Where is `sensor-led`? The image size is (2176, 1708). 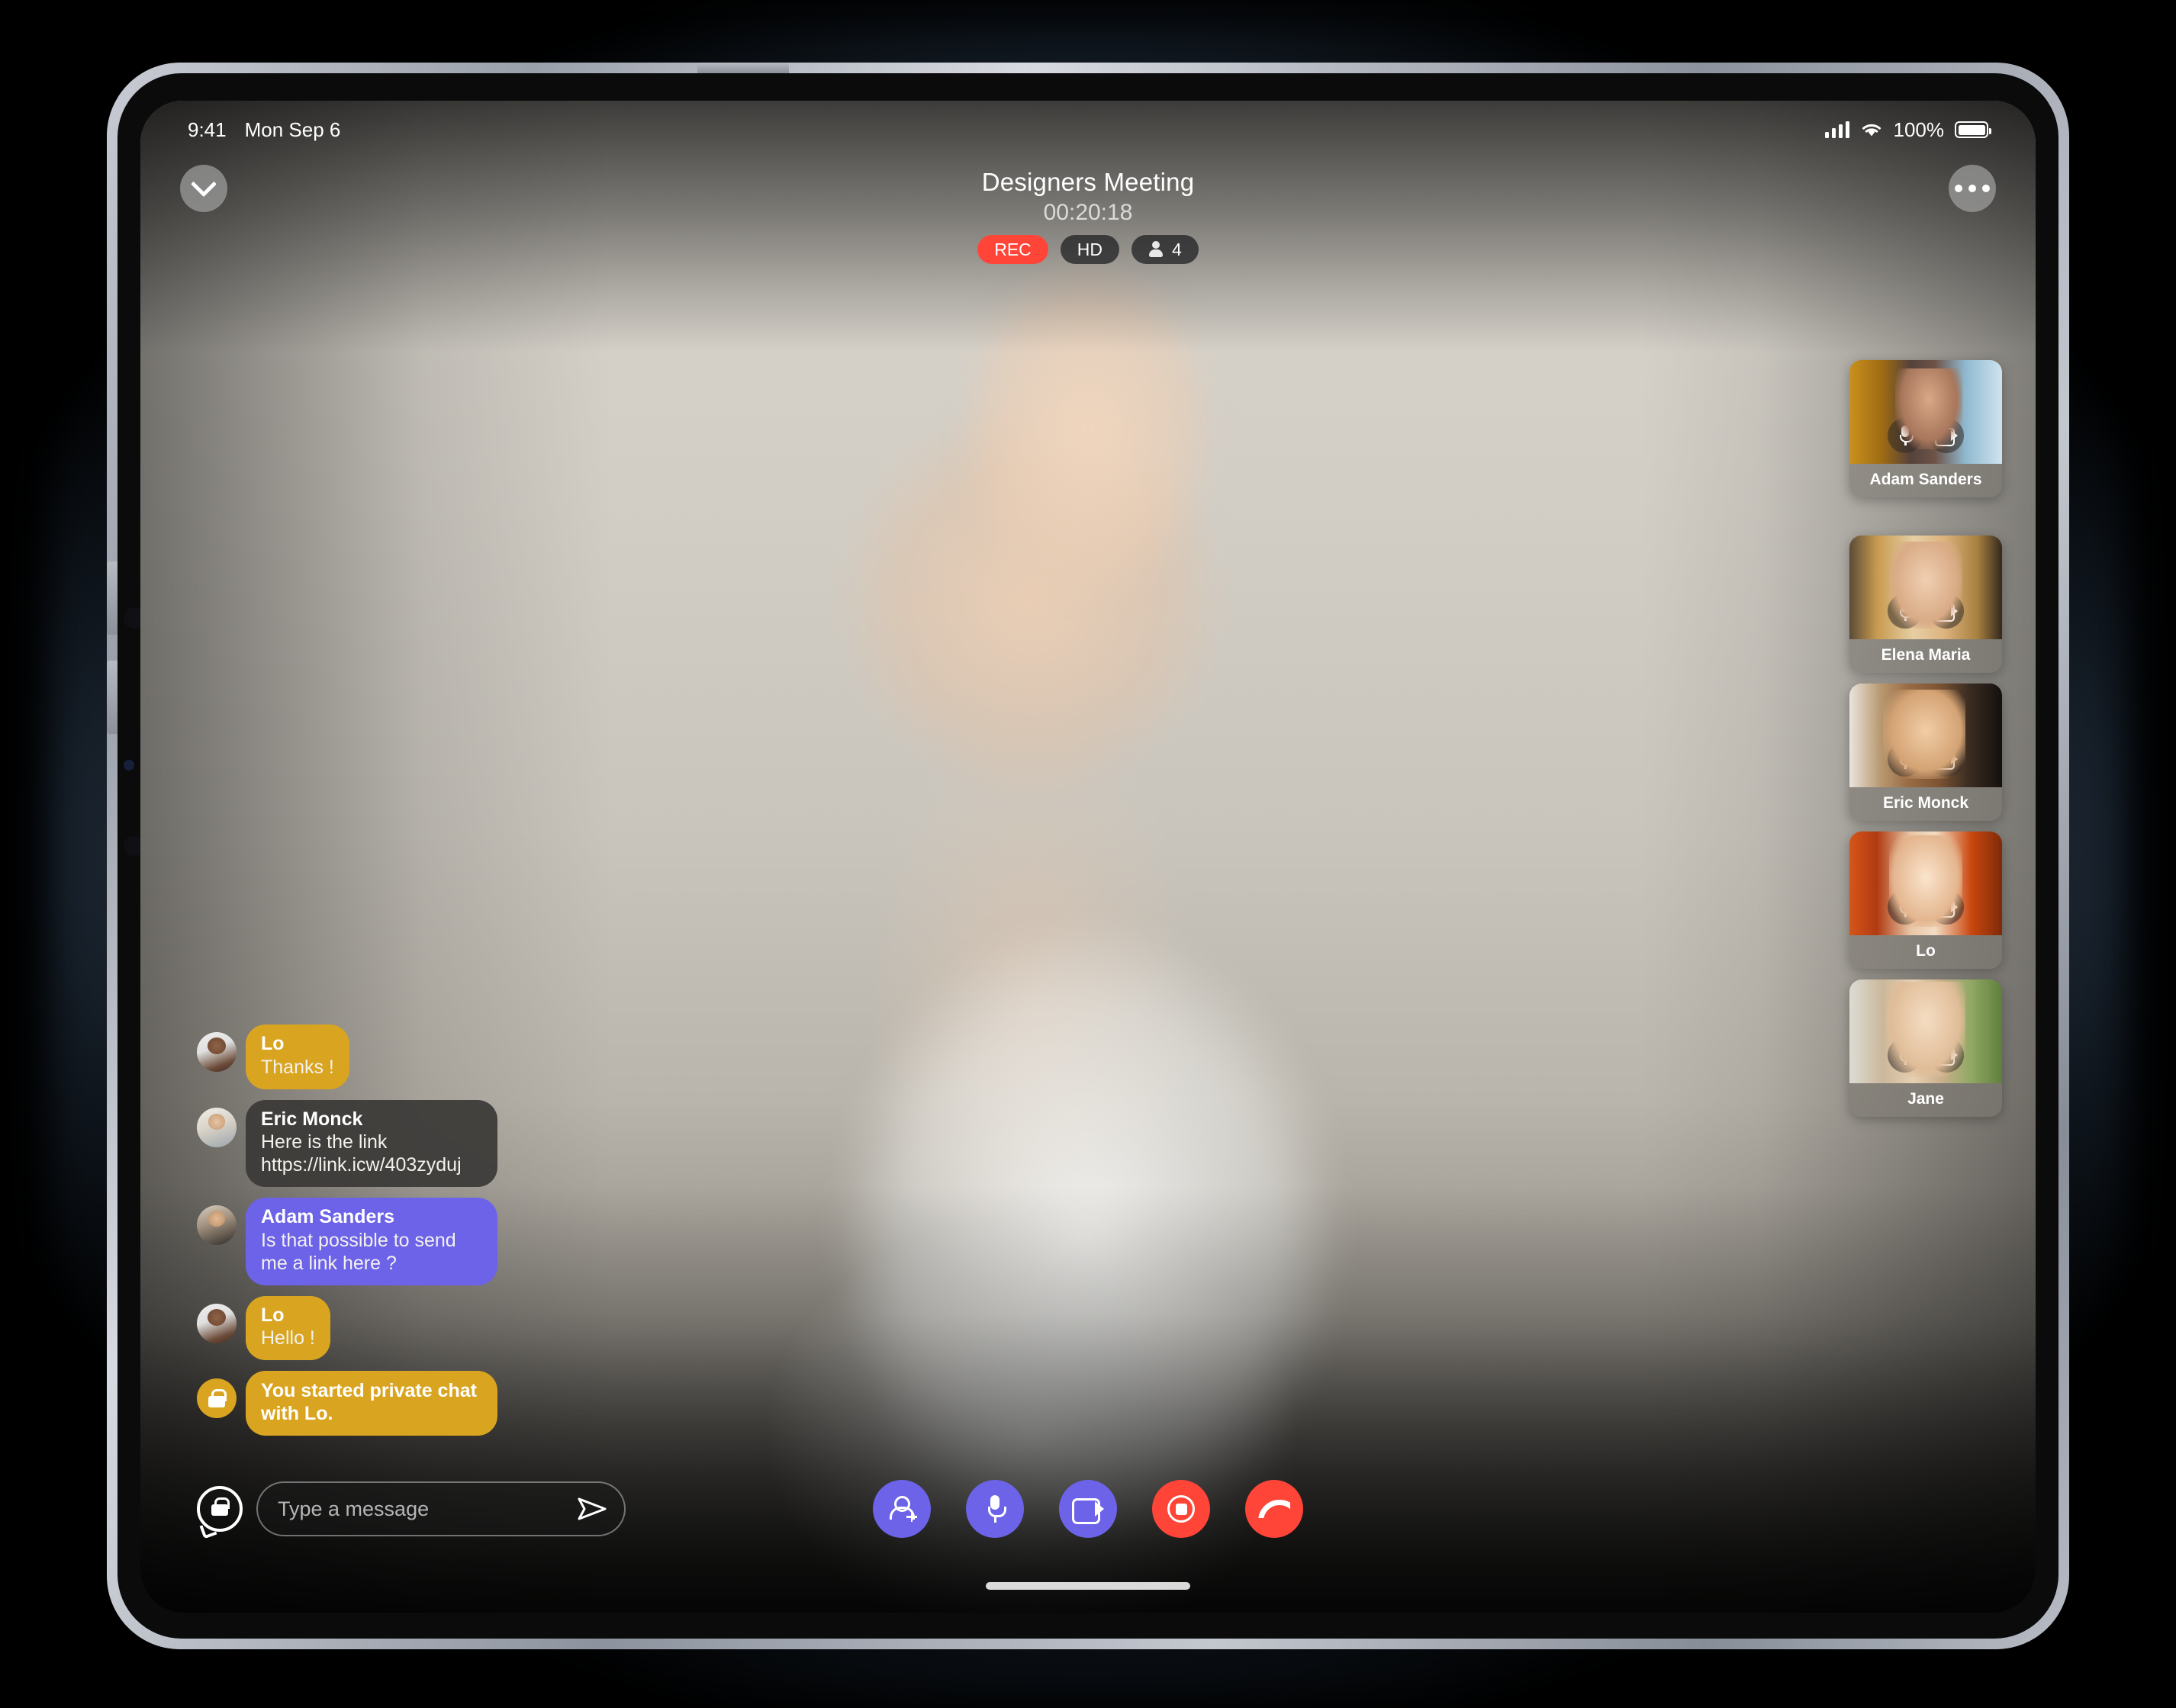
sensor-led is located at coordinates (129, 765).